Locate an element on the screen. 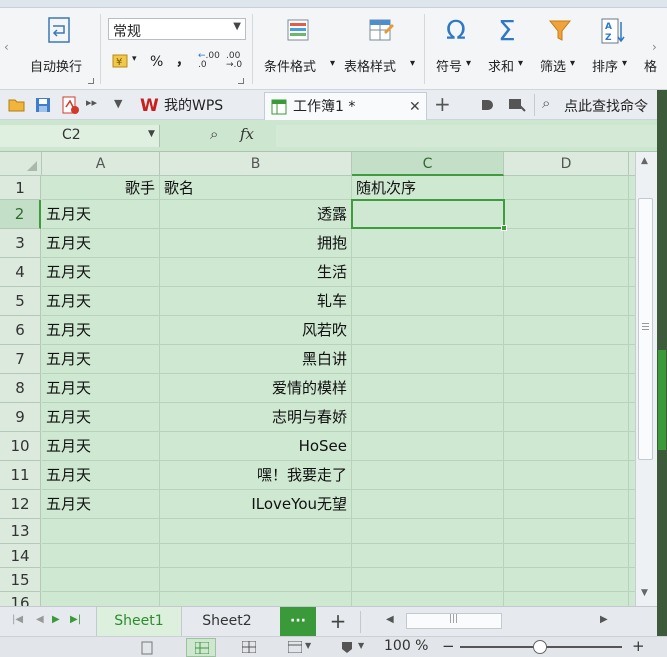 The image size is (667, 657). layout-view-icon is located at coordinates (295, 647).